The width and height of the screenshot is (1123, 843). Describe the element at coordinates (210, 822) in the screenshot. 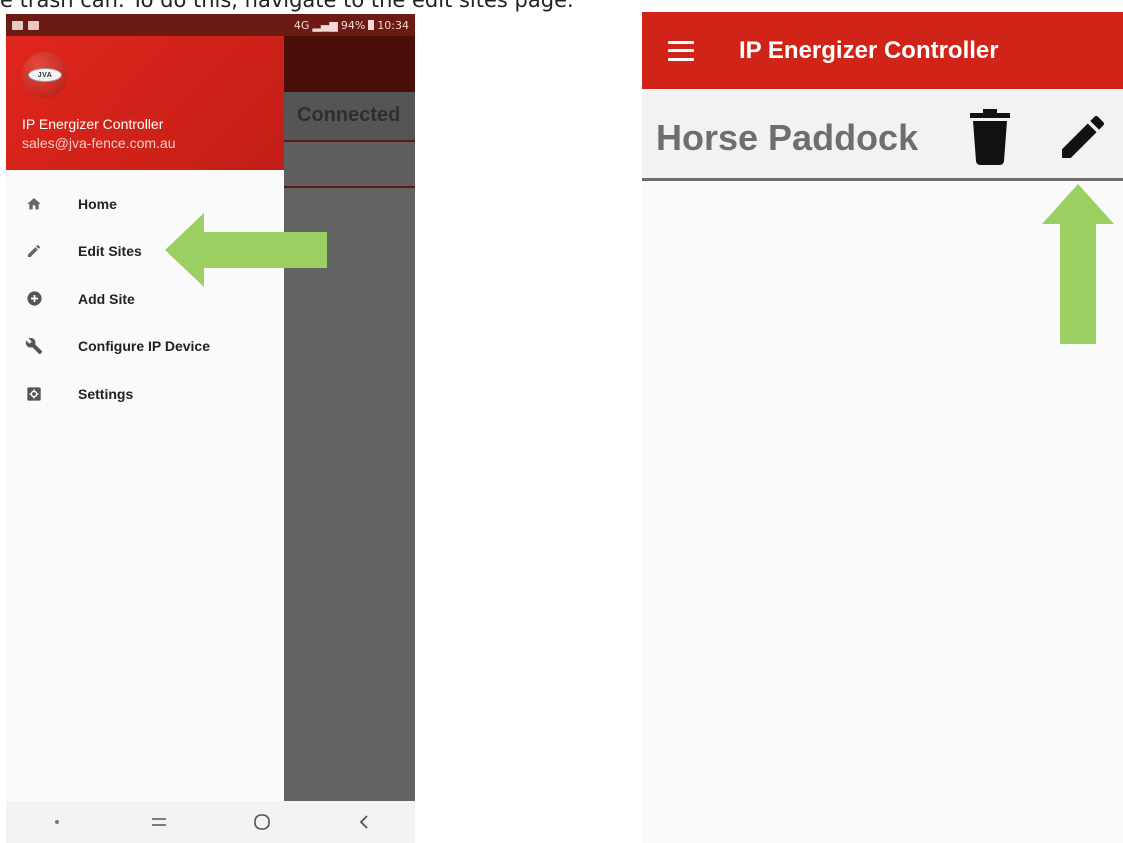

I see `android-nav-bar` at that location.